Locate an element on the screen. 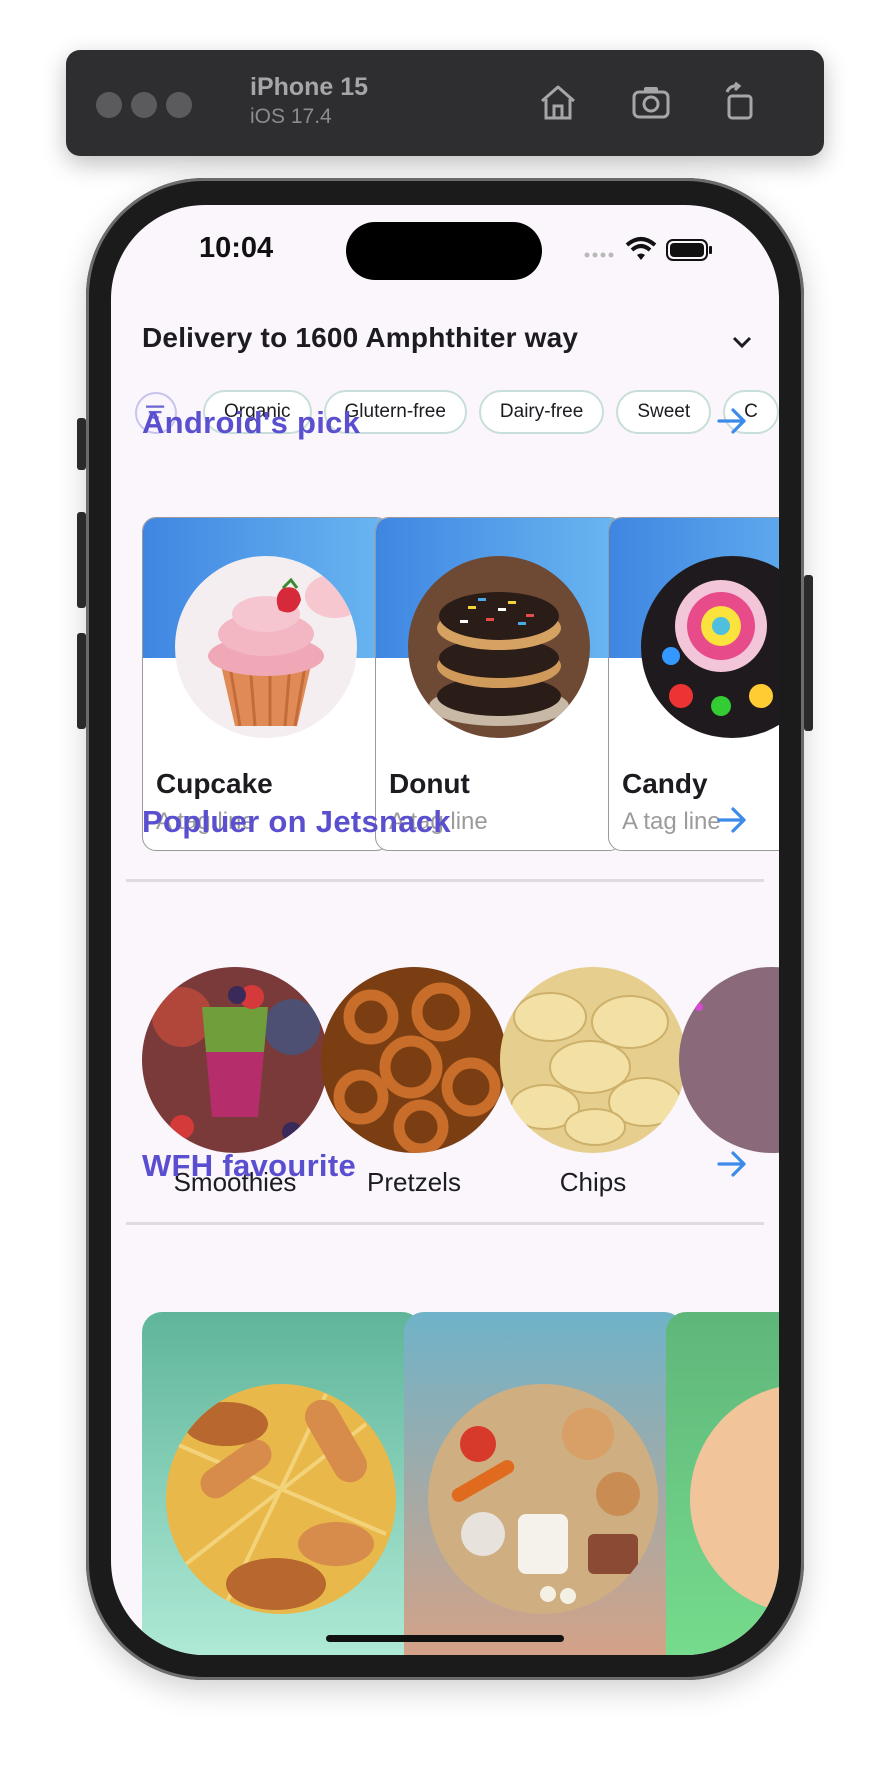  chip-sweet: Sweet is located at coordinates (664, 412).